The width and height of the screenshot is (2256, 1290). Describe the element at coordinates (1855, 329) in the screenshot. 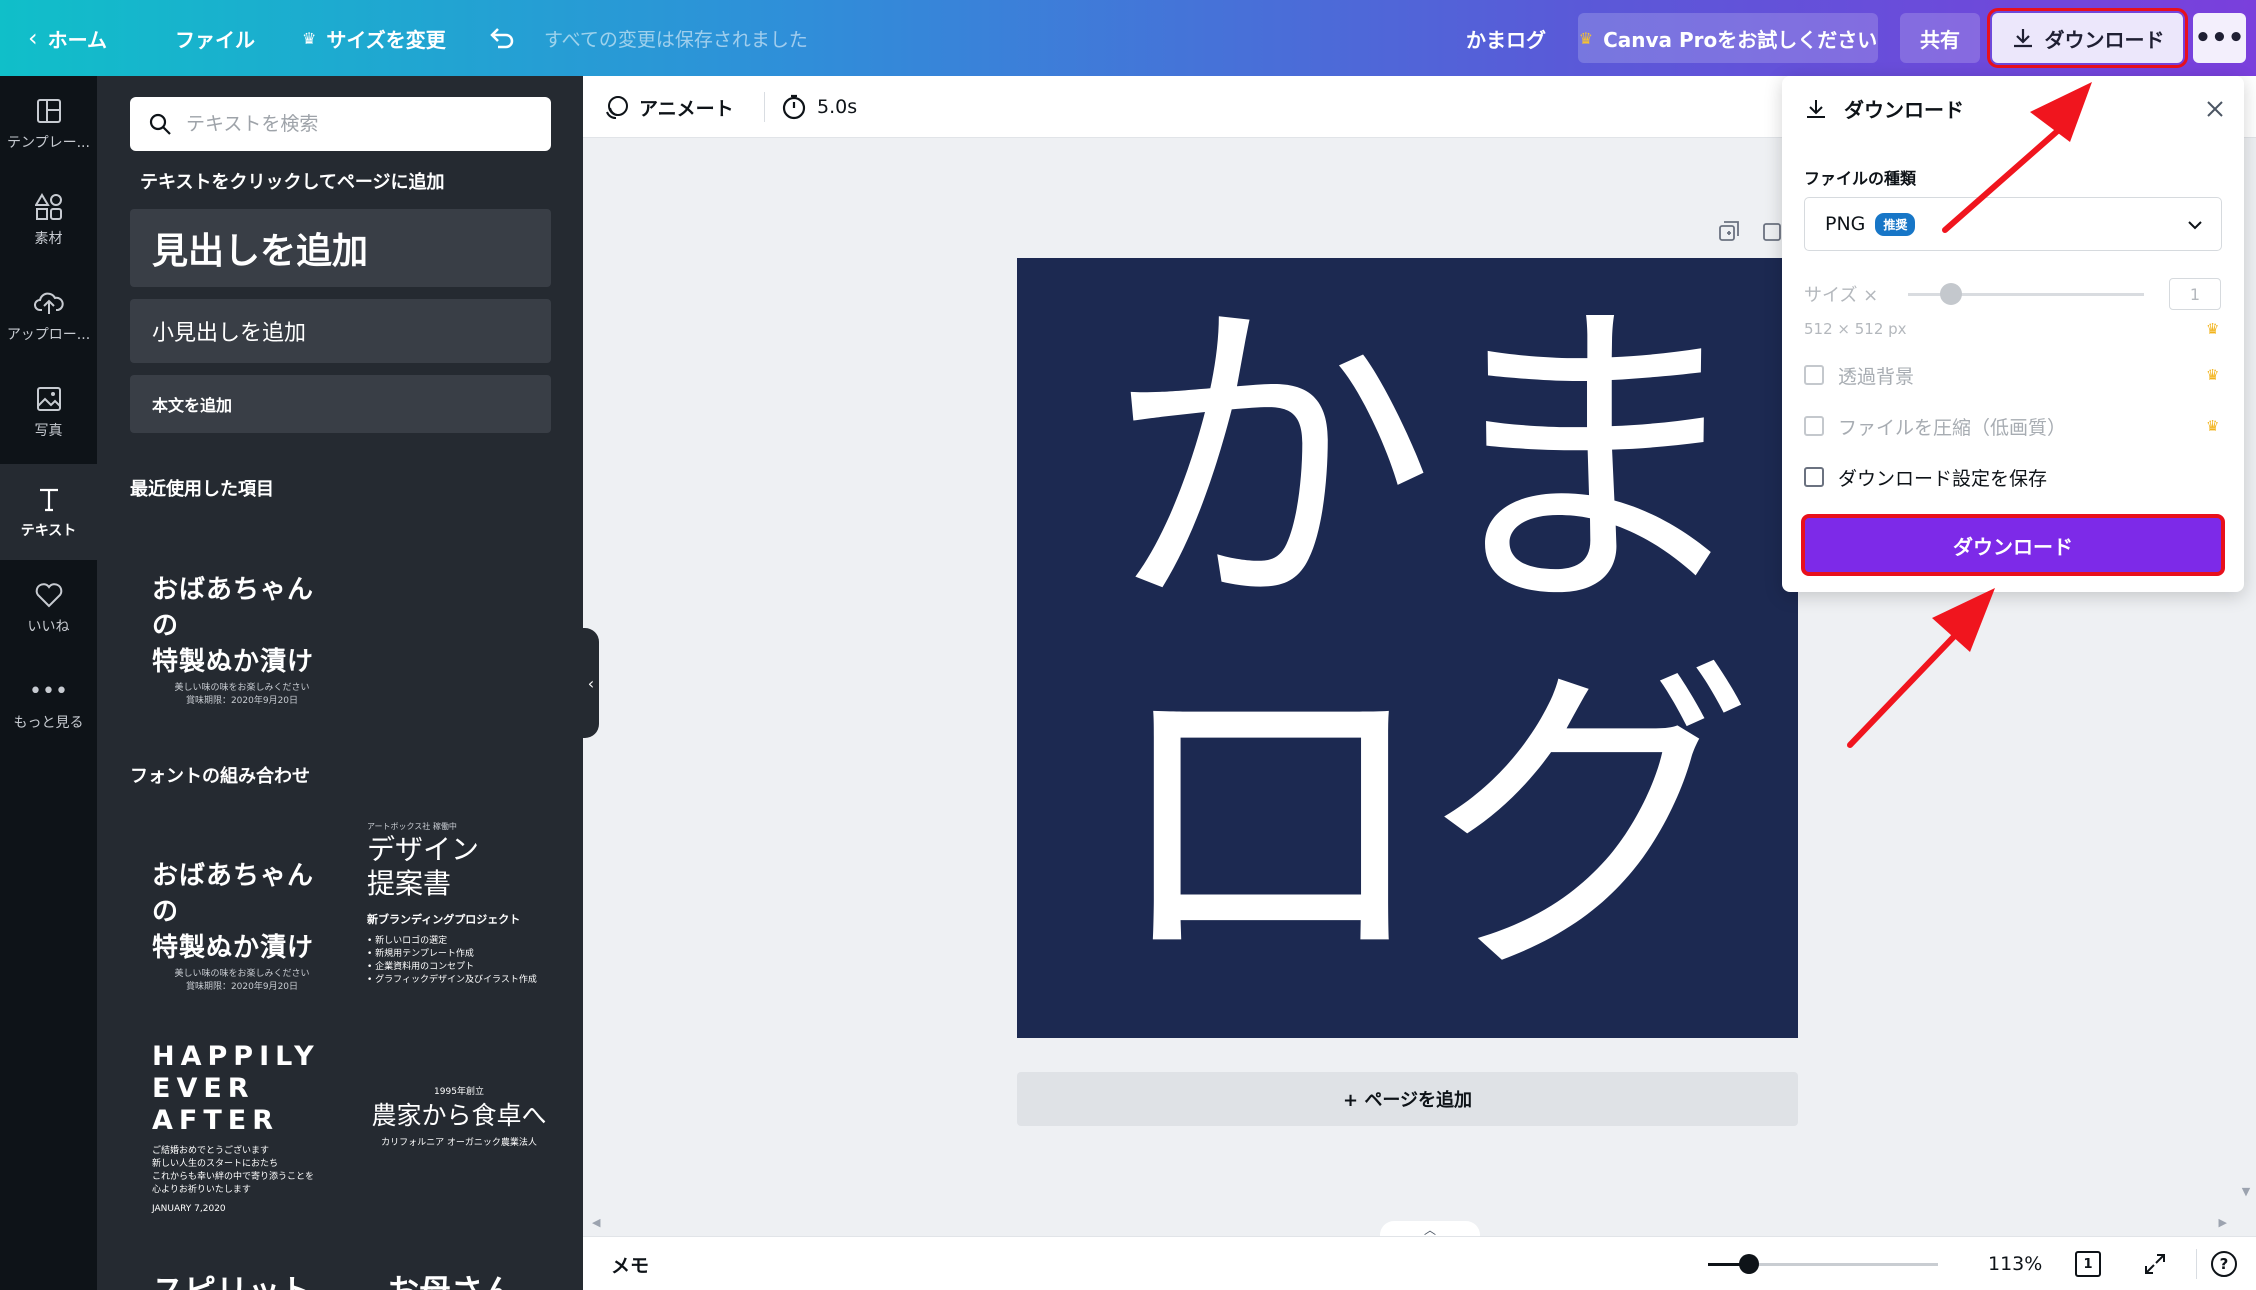

I see `dimensions-text: 512 × 512 px` at that location.